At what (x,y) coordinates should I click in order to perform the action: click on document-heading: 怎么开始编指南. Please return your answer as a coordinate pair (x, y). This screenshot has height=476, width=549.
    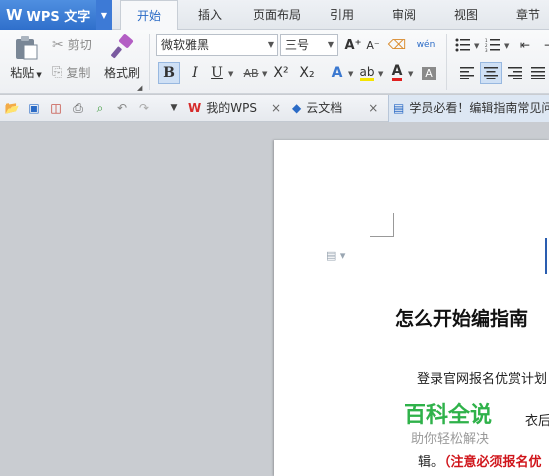
    Looking at the image, I should click on (462, 319).